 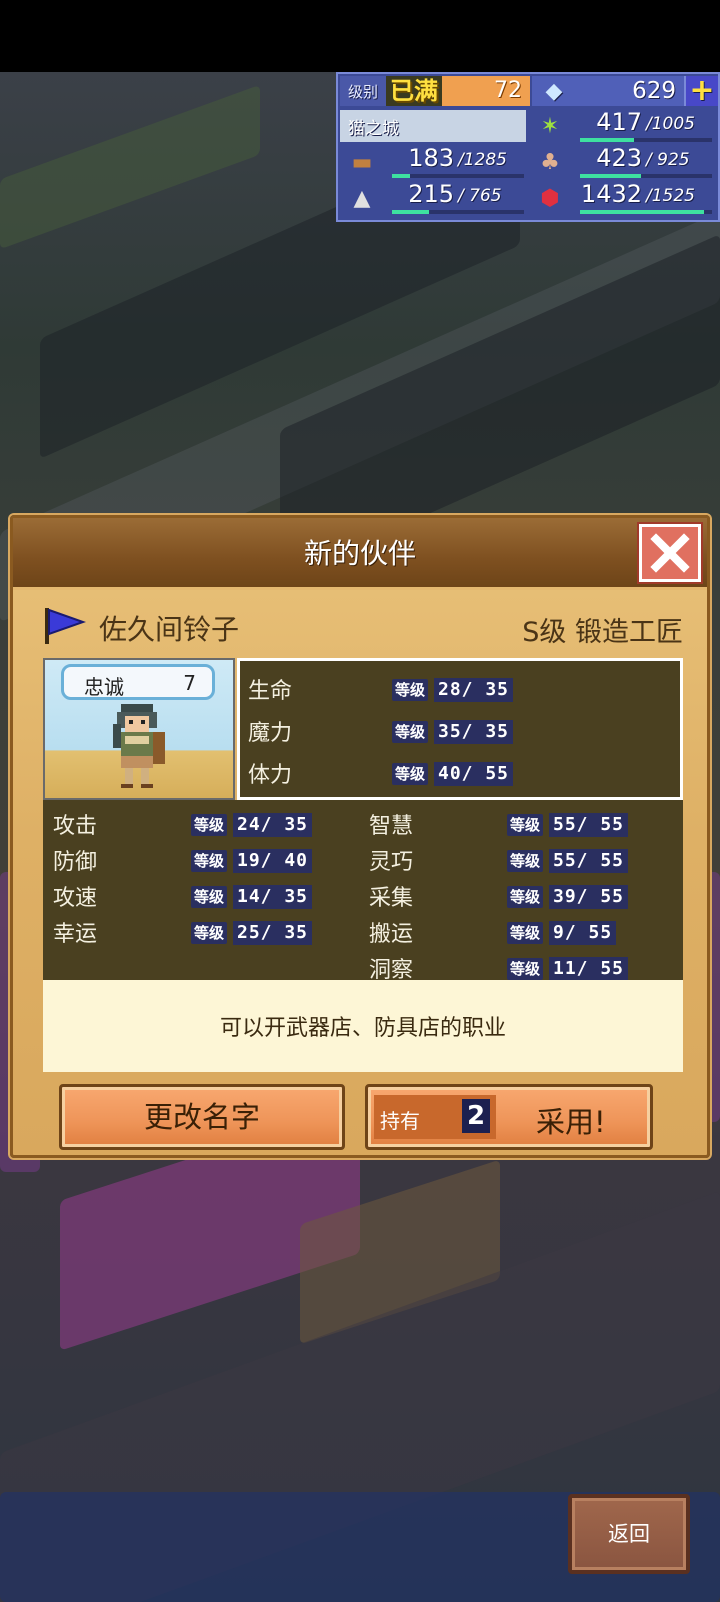 What do you see at coordinates (189, 683) in the screenshot?
I see `loyalty-value: 7` at bounding box center [189, 683].